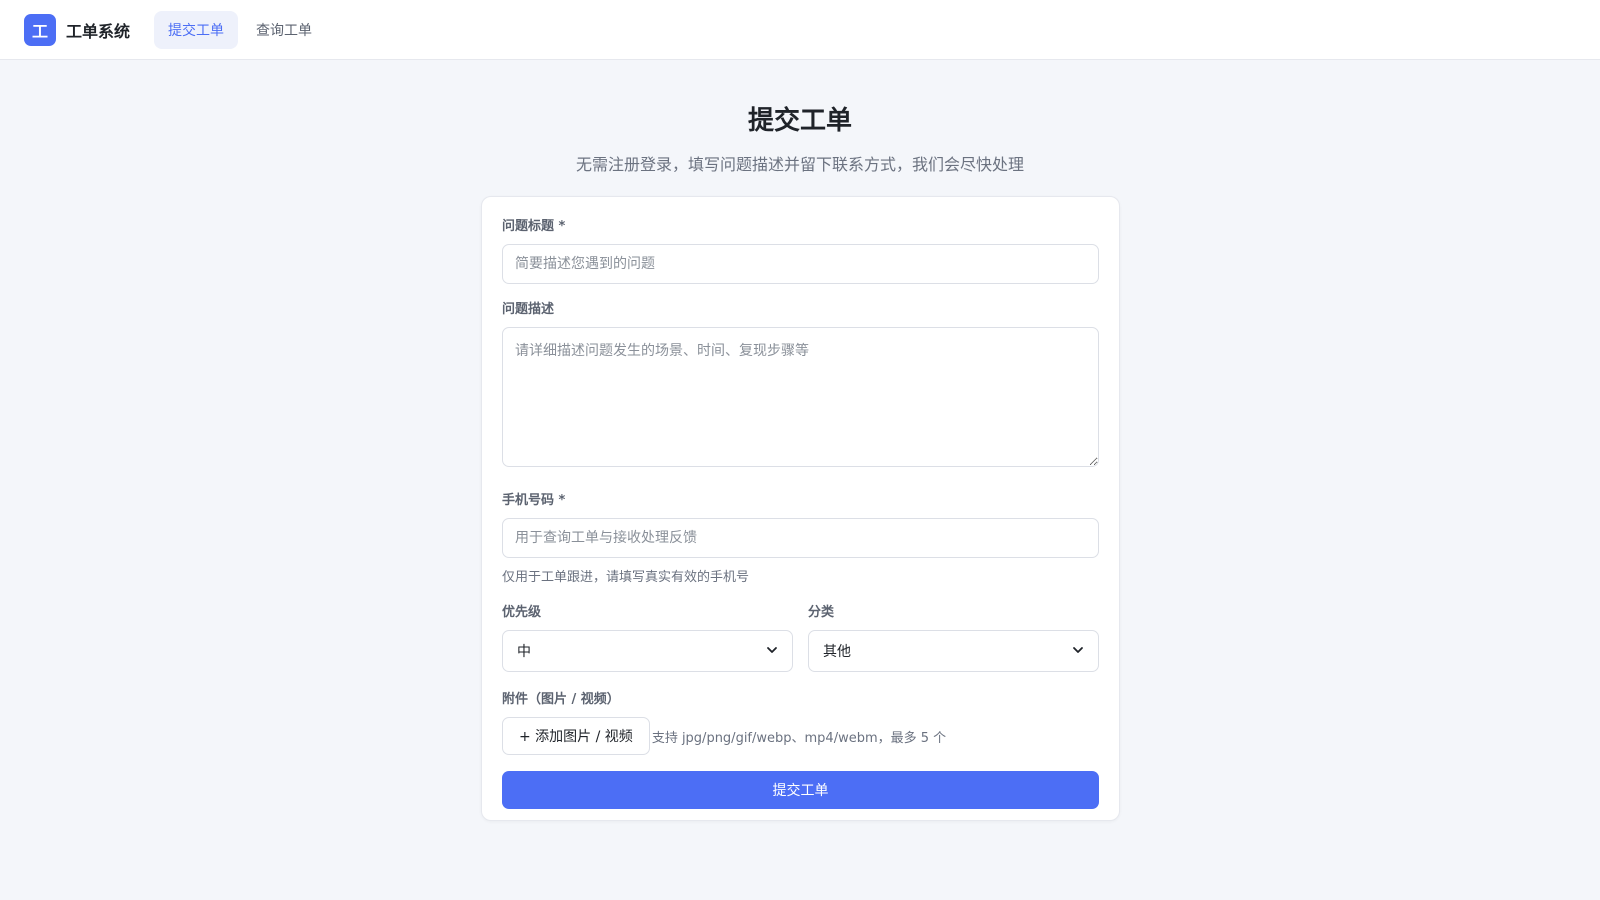 This screenshot has height=900, width=1600. What do you see at coordinates (800, 790) in the screenshot?
I see `submit-ticket-button: 提交工单` at bounding box center [800, 790].